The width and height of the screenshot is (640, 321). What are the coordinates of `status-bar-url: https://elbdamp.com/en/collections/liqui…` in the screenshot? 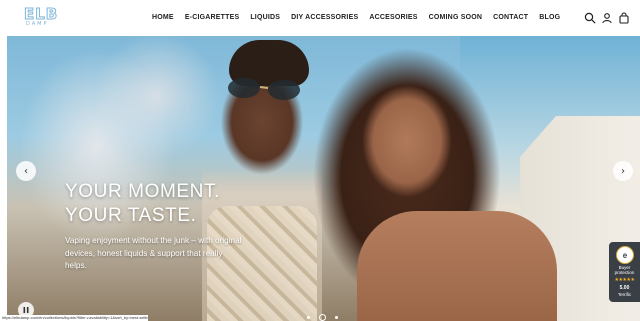 It's located at (74, 318).